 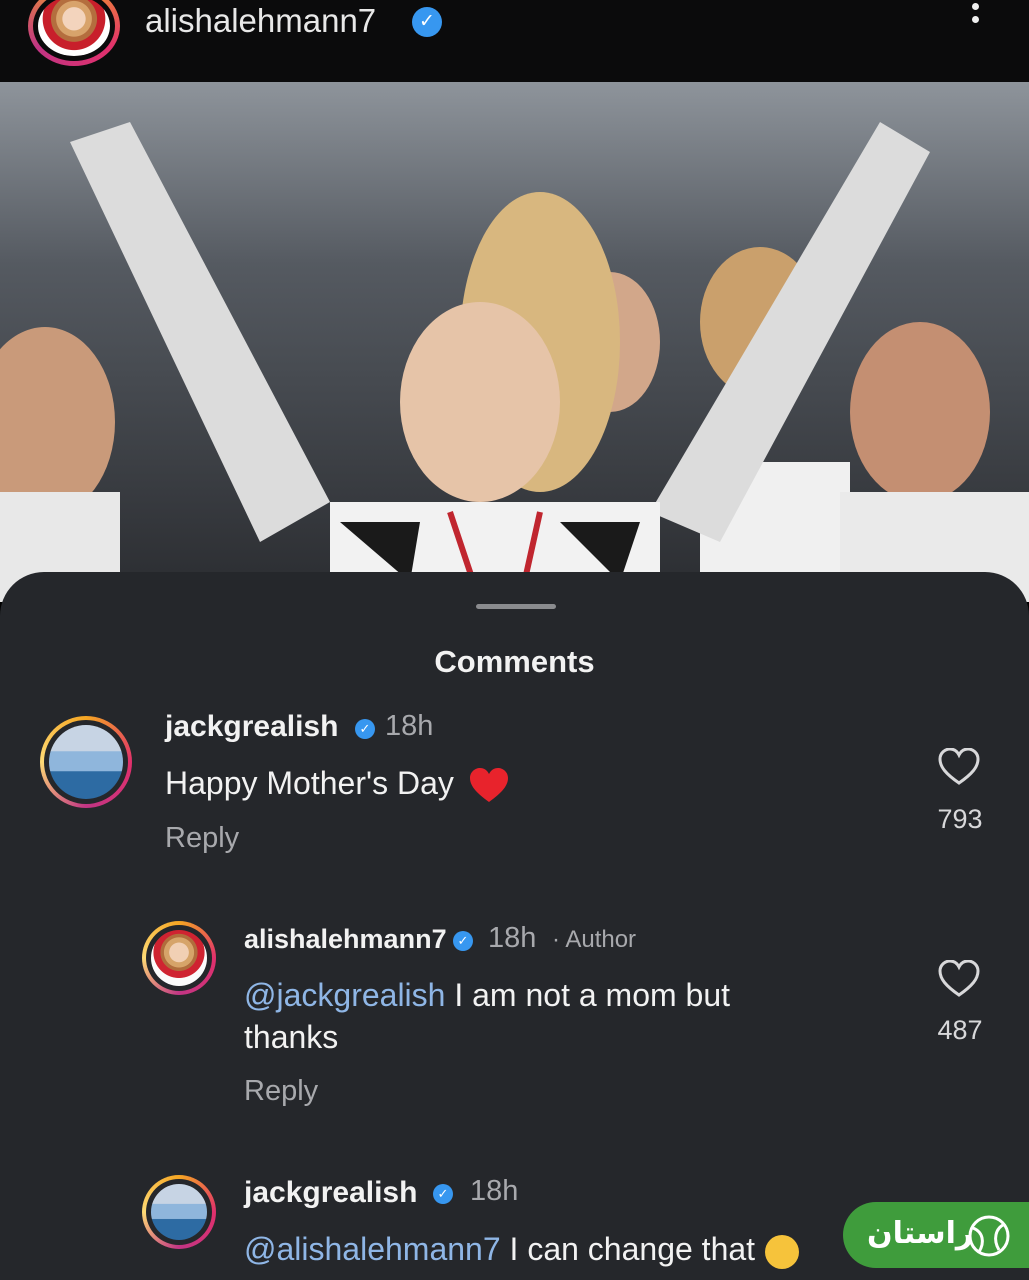 I want to click on comment-body: I am not a mom but, so click(x=588, y=995).